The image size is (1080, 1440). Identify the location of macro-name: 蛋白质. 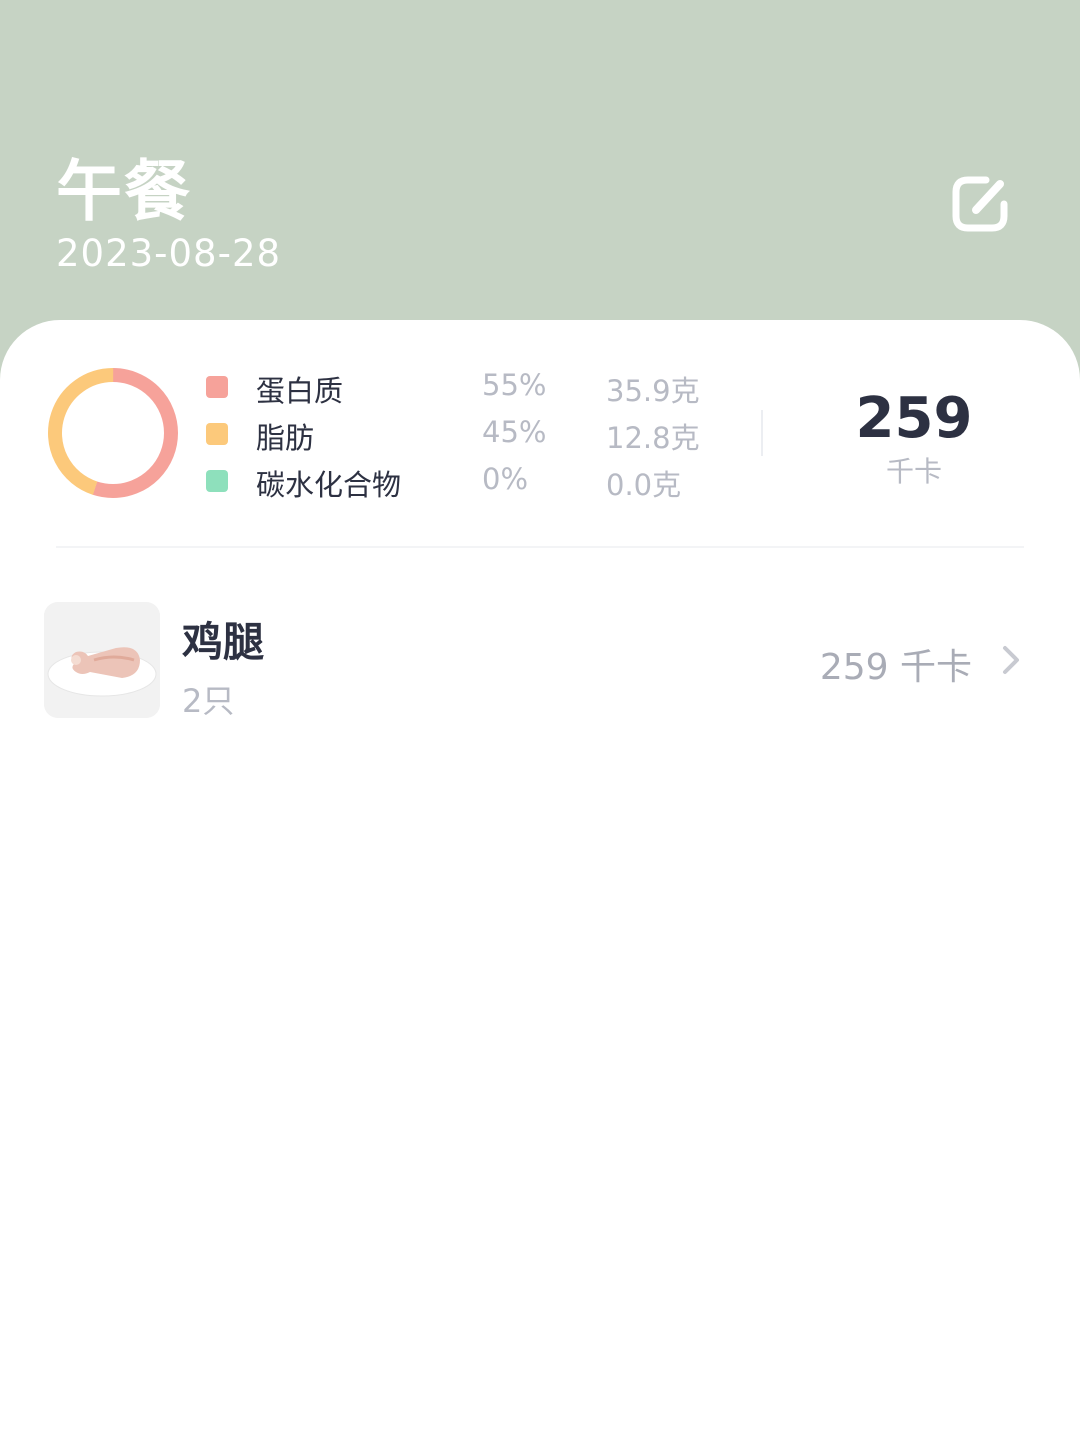
(300, 391).